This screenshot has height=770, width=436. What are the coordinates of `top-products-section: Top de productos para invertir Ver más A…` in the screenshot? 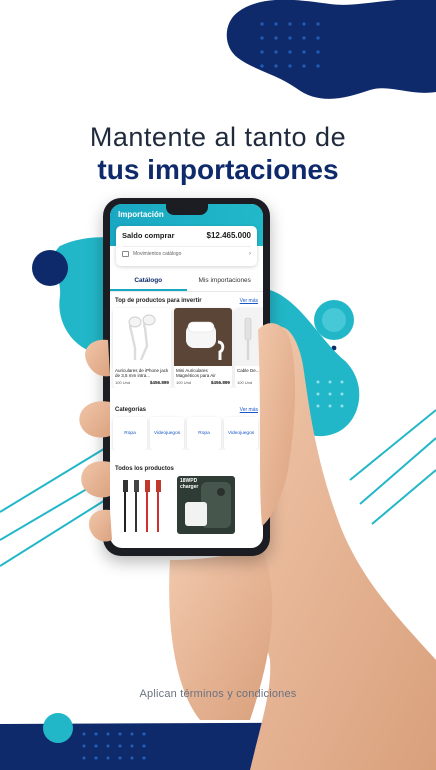 It's located at (186, 343).